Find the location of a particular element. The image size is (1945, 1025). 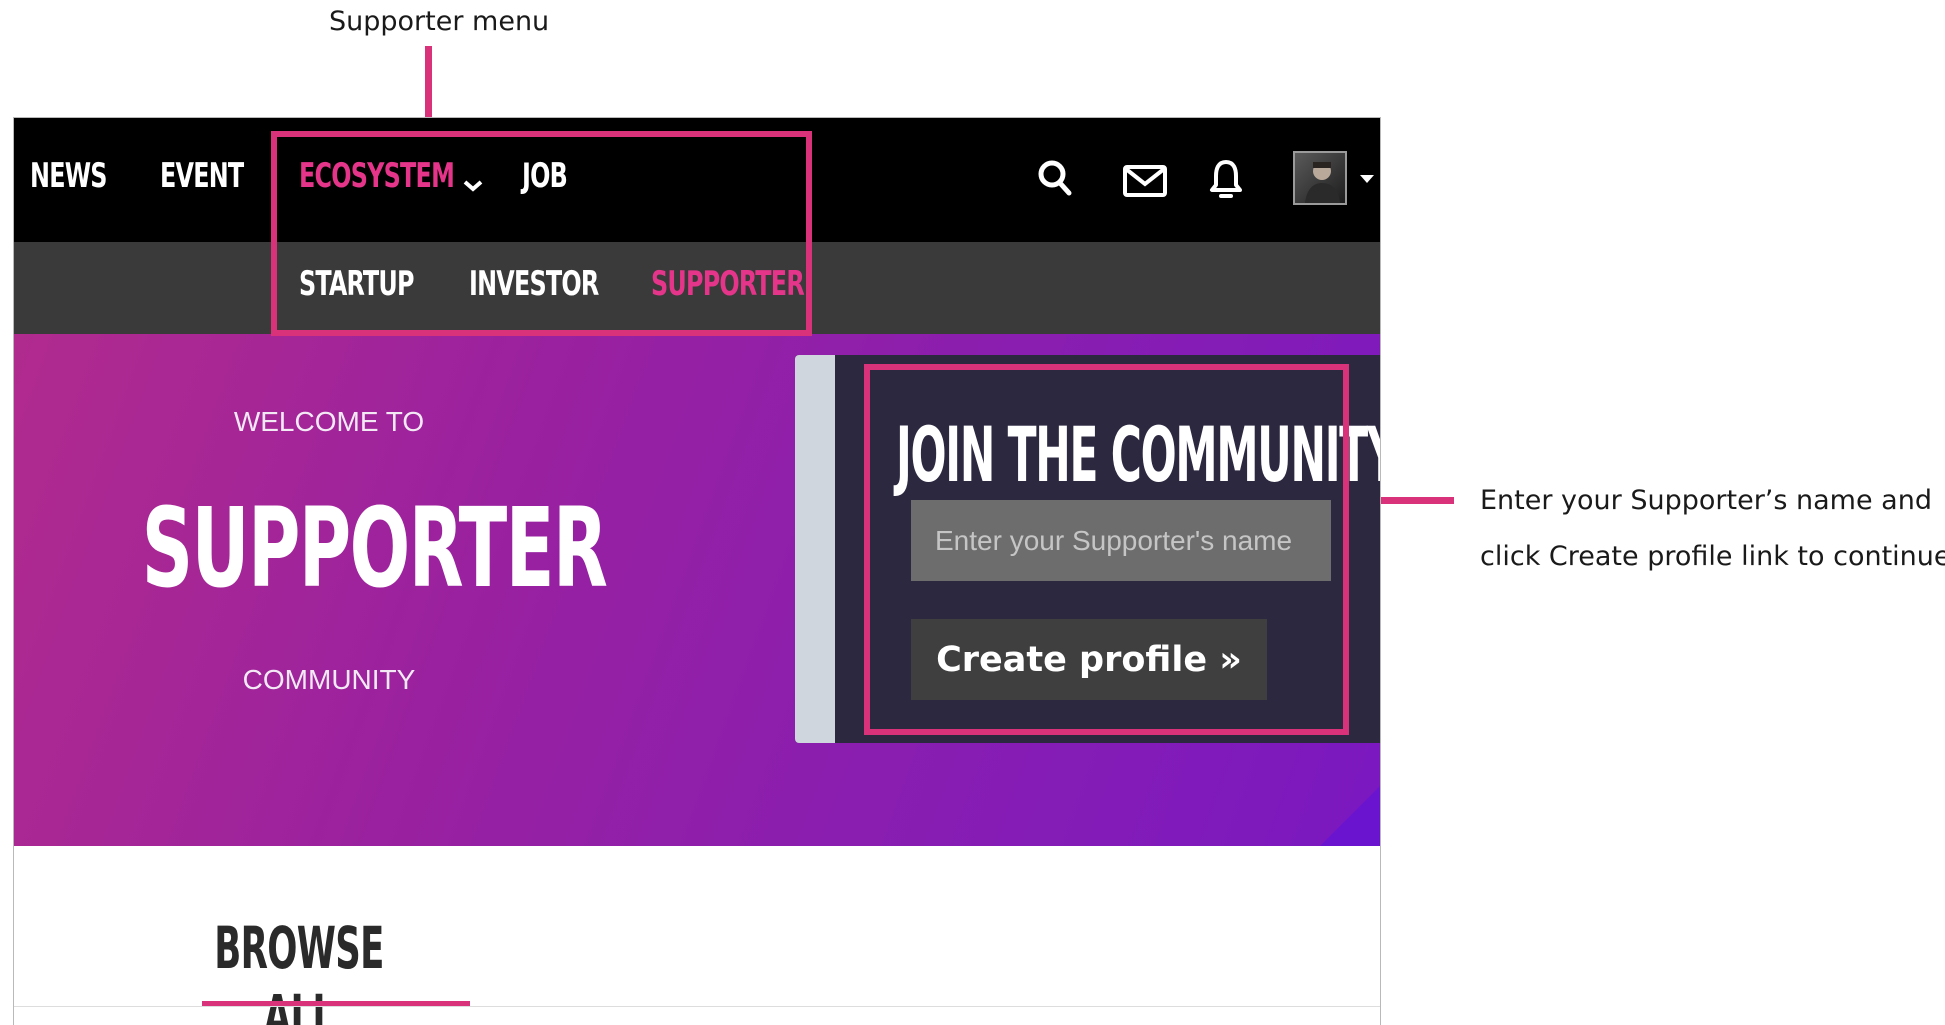

avatar is located at coordinates (1320, 178).